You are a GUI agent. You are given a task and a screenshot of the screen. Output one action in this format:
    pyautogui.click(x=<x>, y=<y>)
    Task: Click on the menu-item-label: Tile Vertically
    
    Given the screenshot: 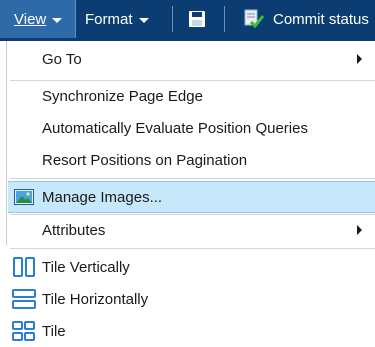 What is the action you would take?
    pyautogui.click(x=86, y=267)
    